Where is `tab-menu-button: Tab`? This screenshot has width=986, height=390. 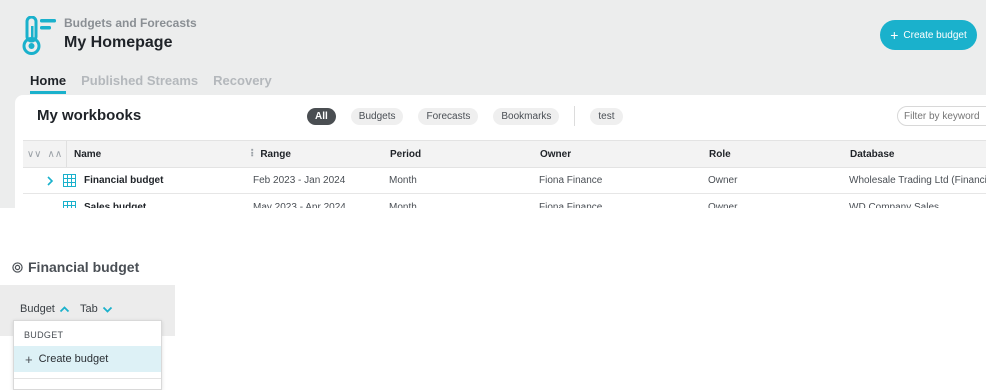
tab-menu-button: Tab is located at coordinates (96, 309).